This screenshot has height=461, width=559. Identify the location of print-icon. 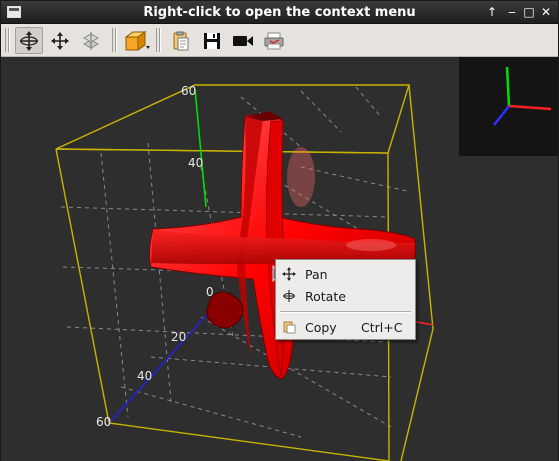
(274, 40).